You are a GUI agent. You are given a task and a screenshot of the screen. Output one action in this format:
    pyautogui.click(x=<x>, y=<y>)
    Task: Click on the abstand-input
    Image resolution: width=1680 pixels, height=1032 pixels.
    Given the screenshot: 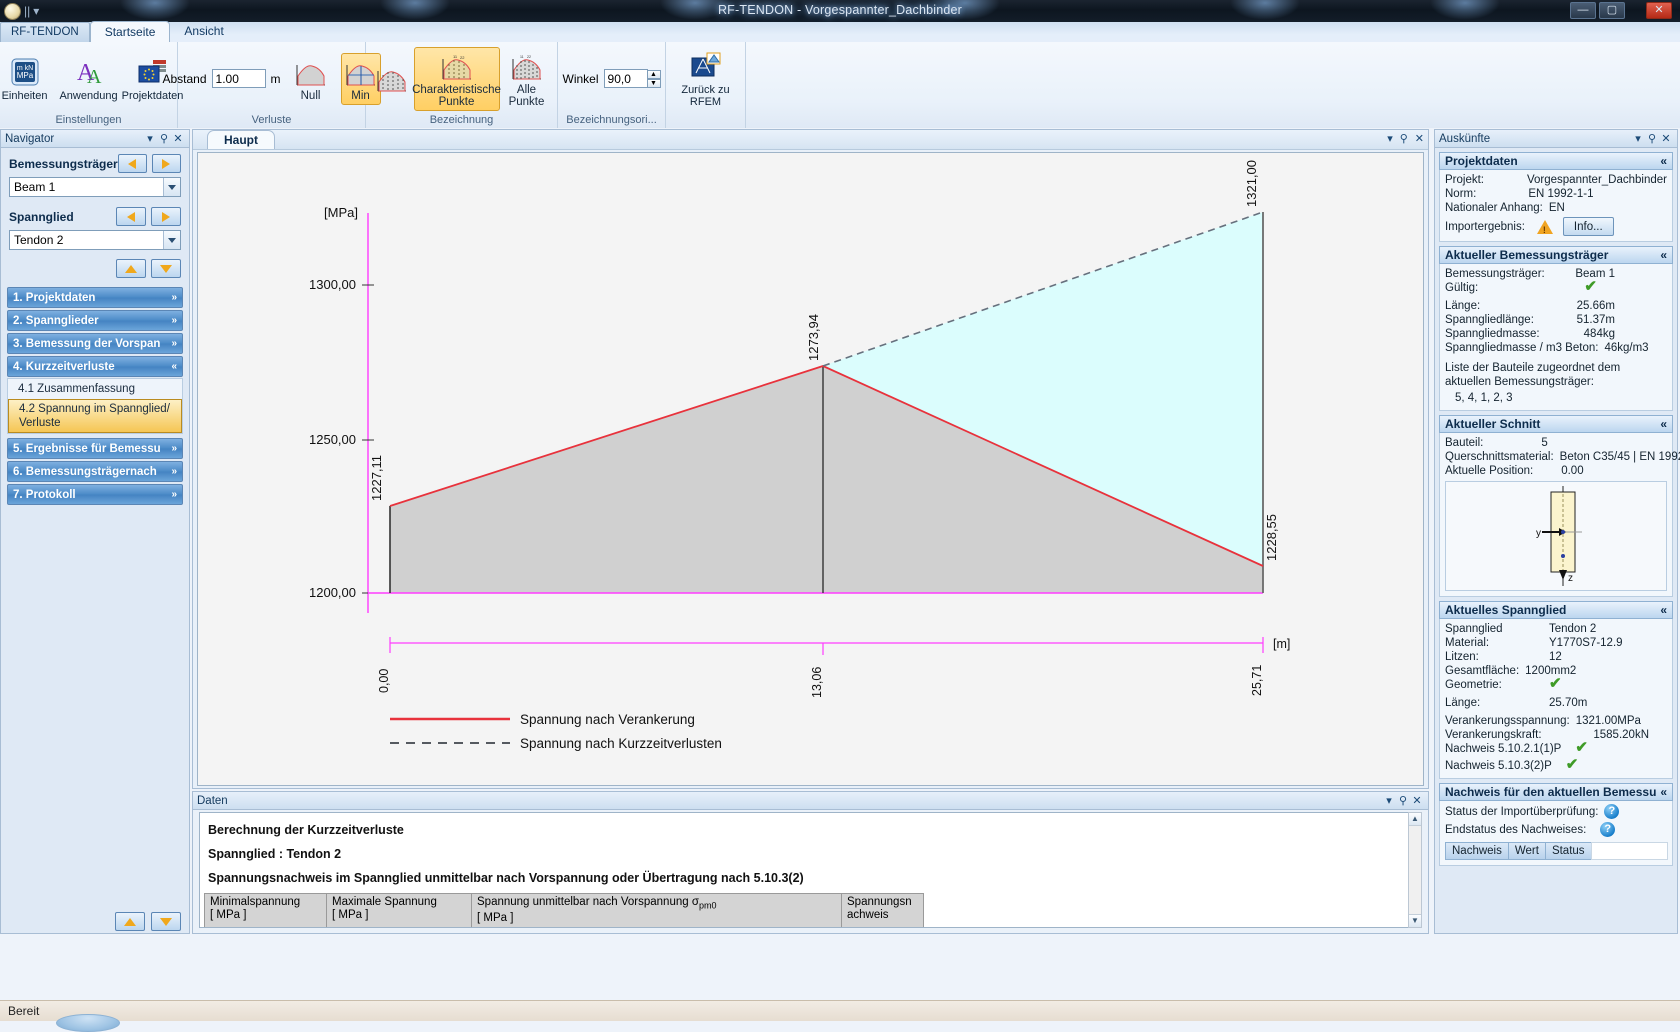 What is the action you would take?
    pyautogui.click(x=239, y=78)
    